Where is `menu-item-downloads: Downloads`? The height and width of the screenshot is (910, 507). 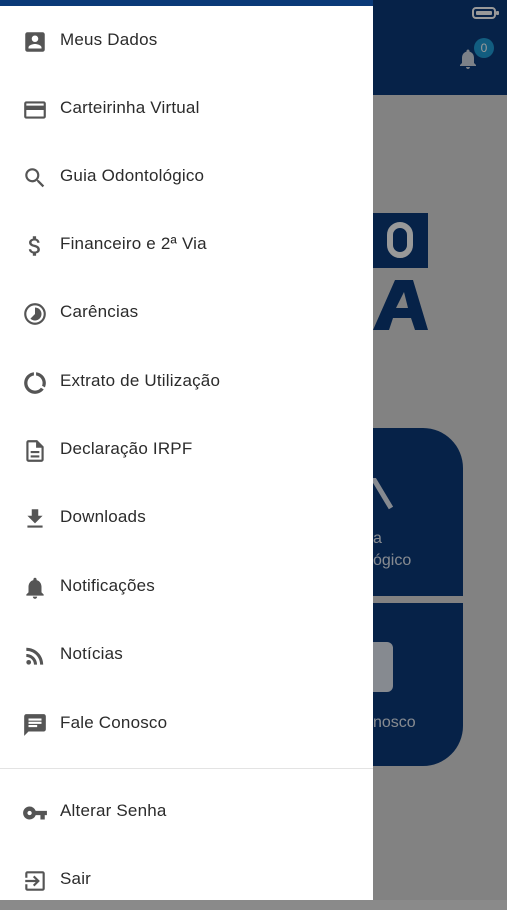
menu-item-downloads: Downloads is located at coordinates (186, 518).